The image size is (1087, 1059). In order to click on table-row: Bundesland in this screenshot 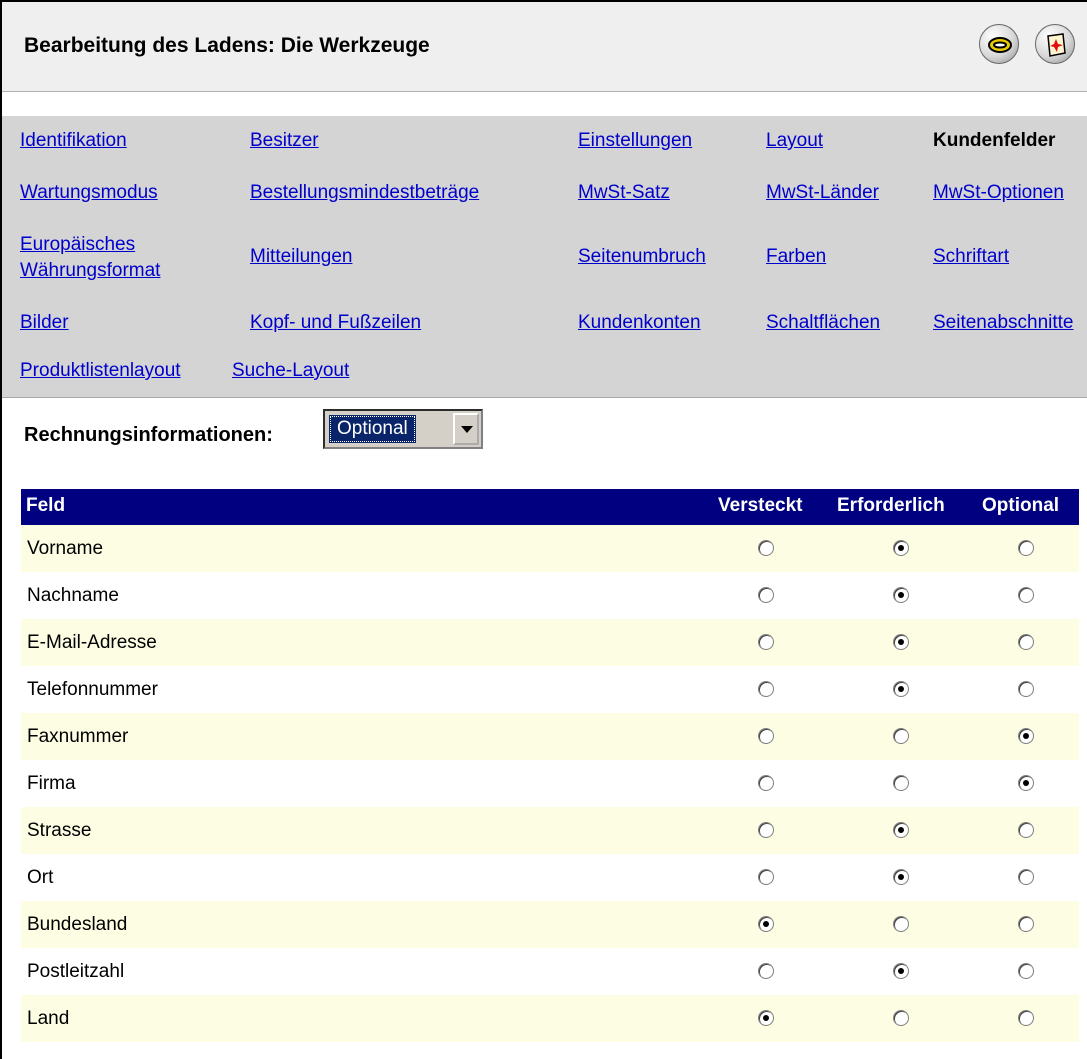, I will do `click(550, 924)`.